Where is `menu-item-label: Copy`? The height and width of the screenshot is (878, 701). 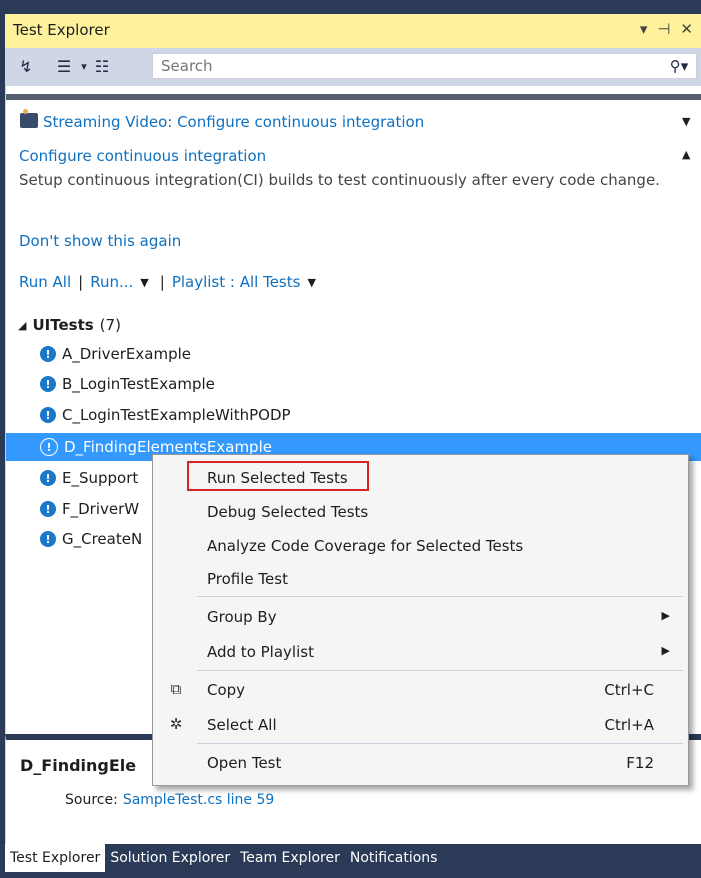
menu-item-label: Copy is located at coordinates (226, 690).